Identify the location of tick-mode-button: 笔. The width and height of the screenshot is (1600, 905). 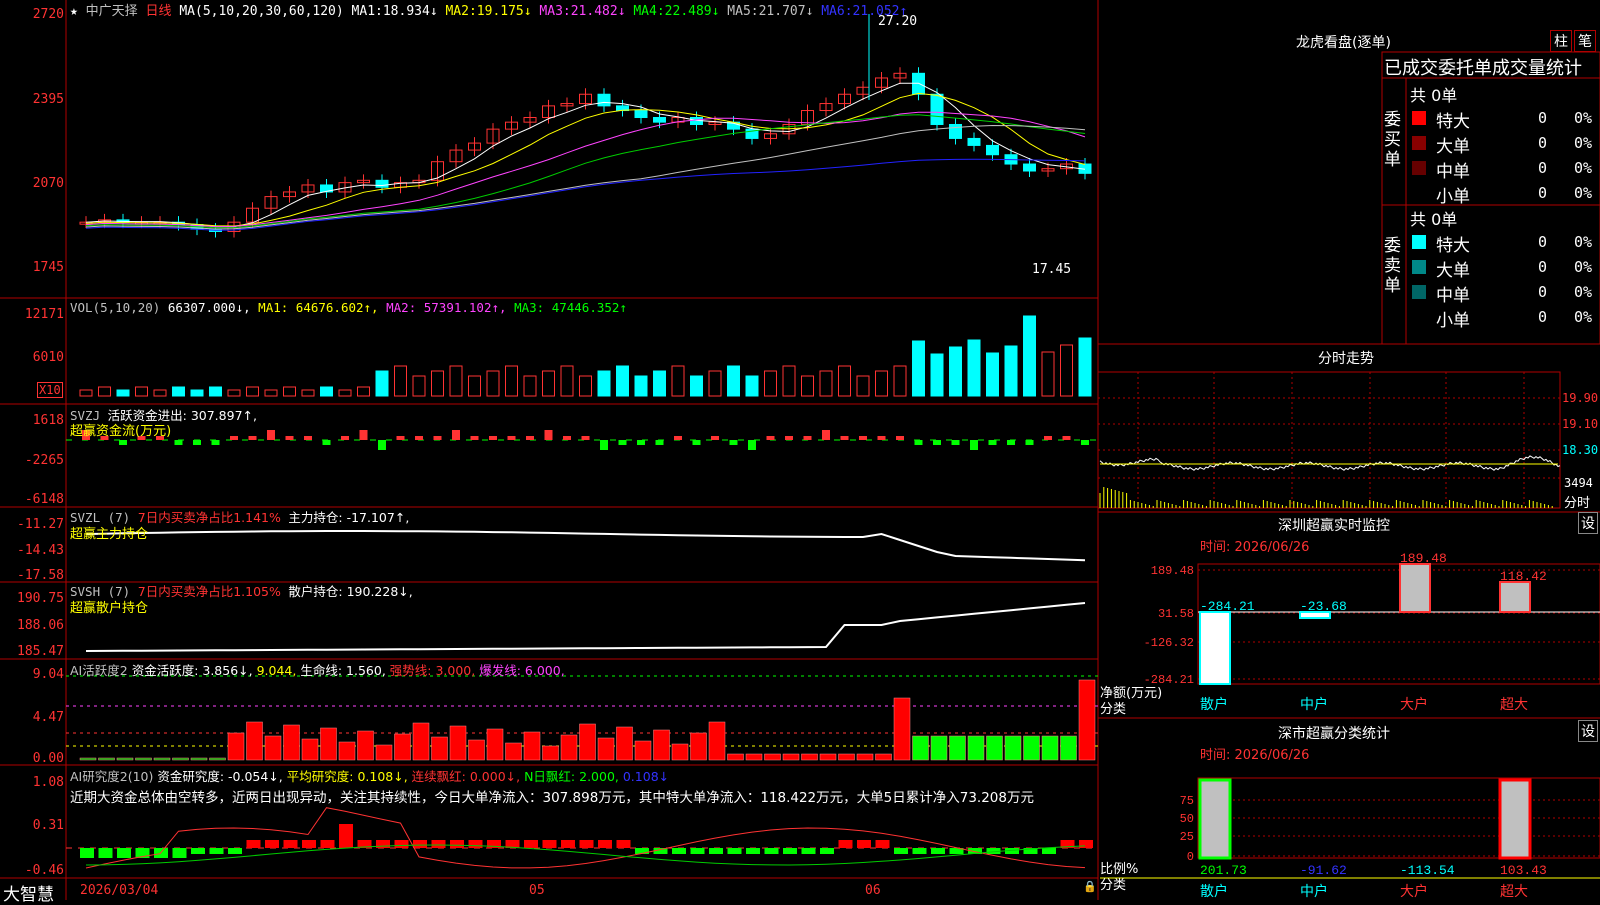
(1585, 41).